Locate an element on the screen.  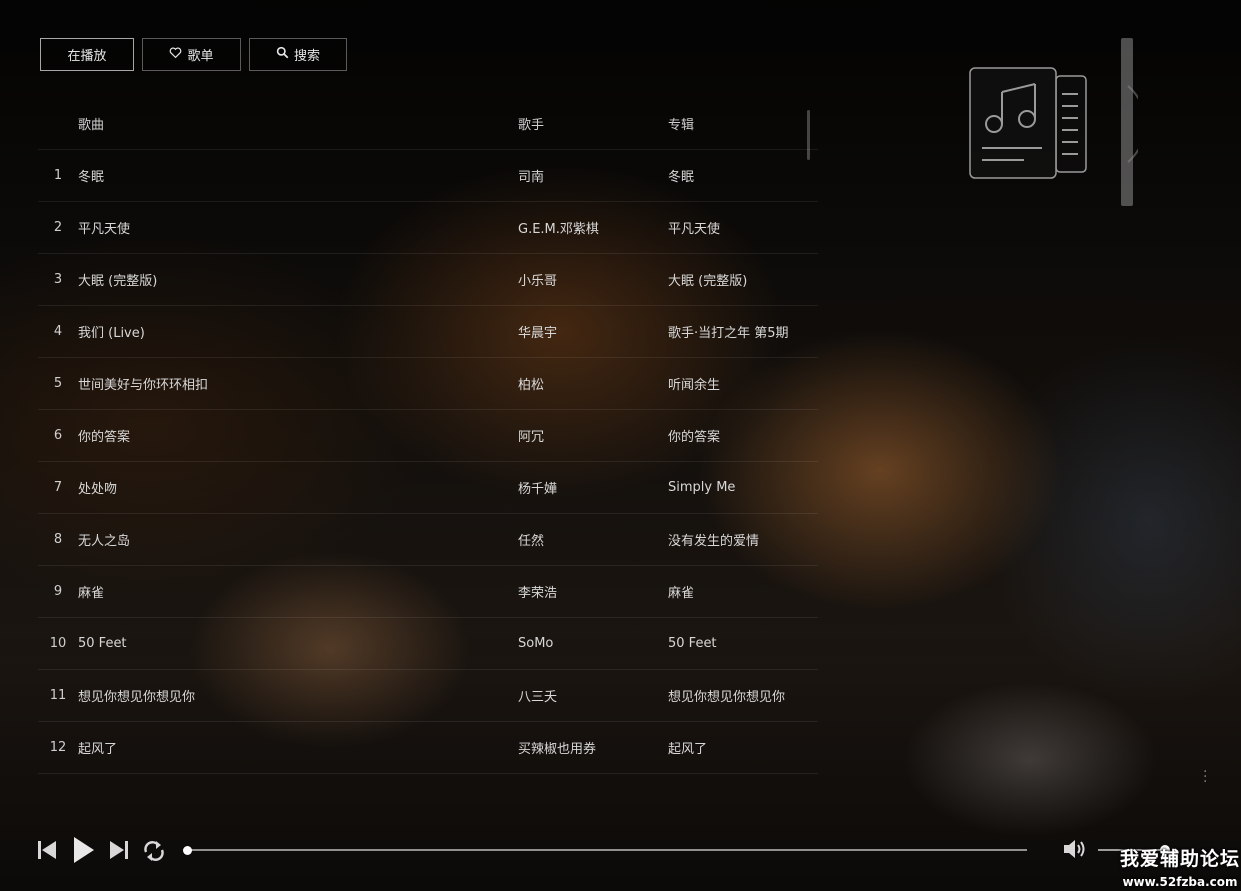
tab-now-playing: 在播放 is located at coordinates (87, 54).